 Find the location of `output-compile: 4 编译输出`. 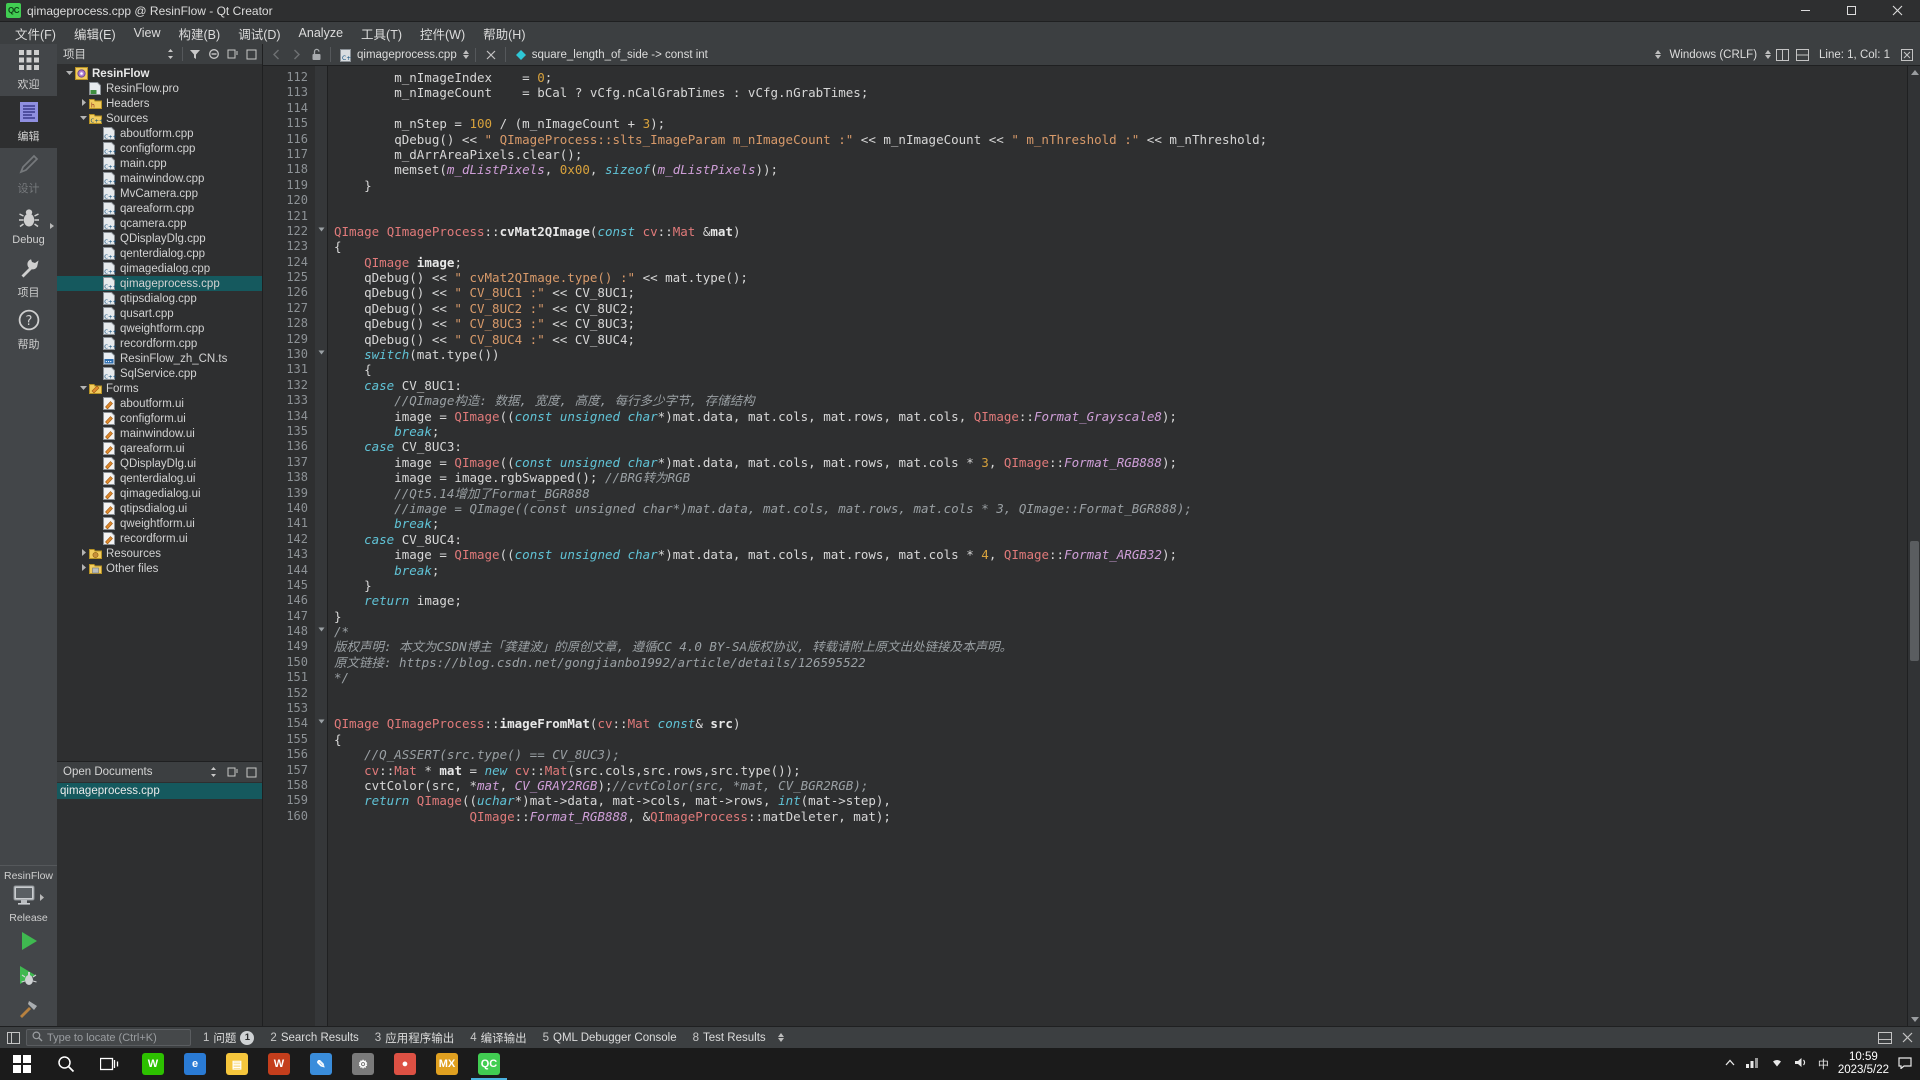

output-compile: 4 编译输出 is located at coordinates (498, 1038).